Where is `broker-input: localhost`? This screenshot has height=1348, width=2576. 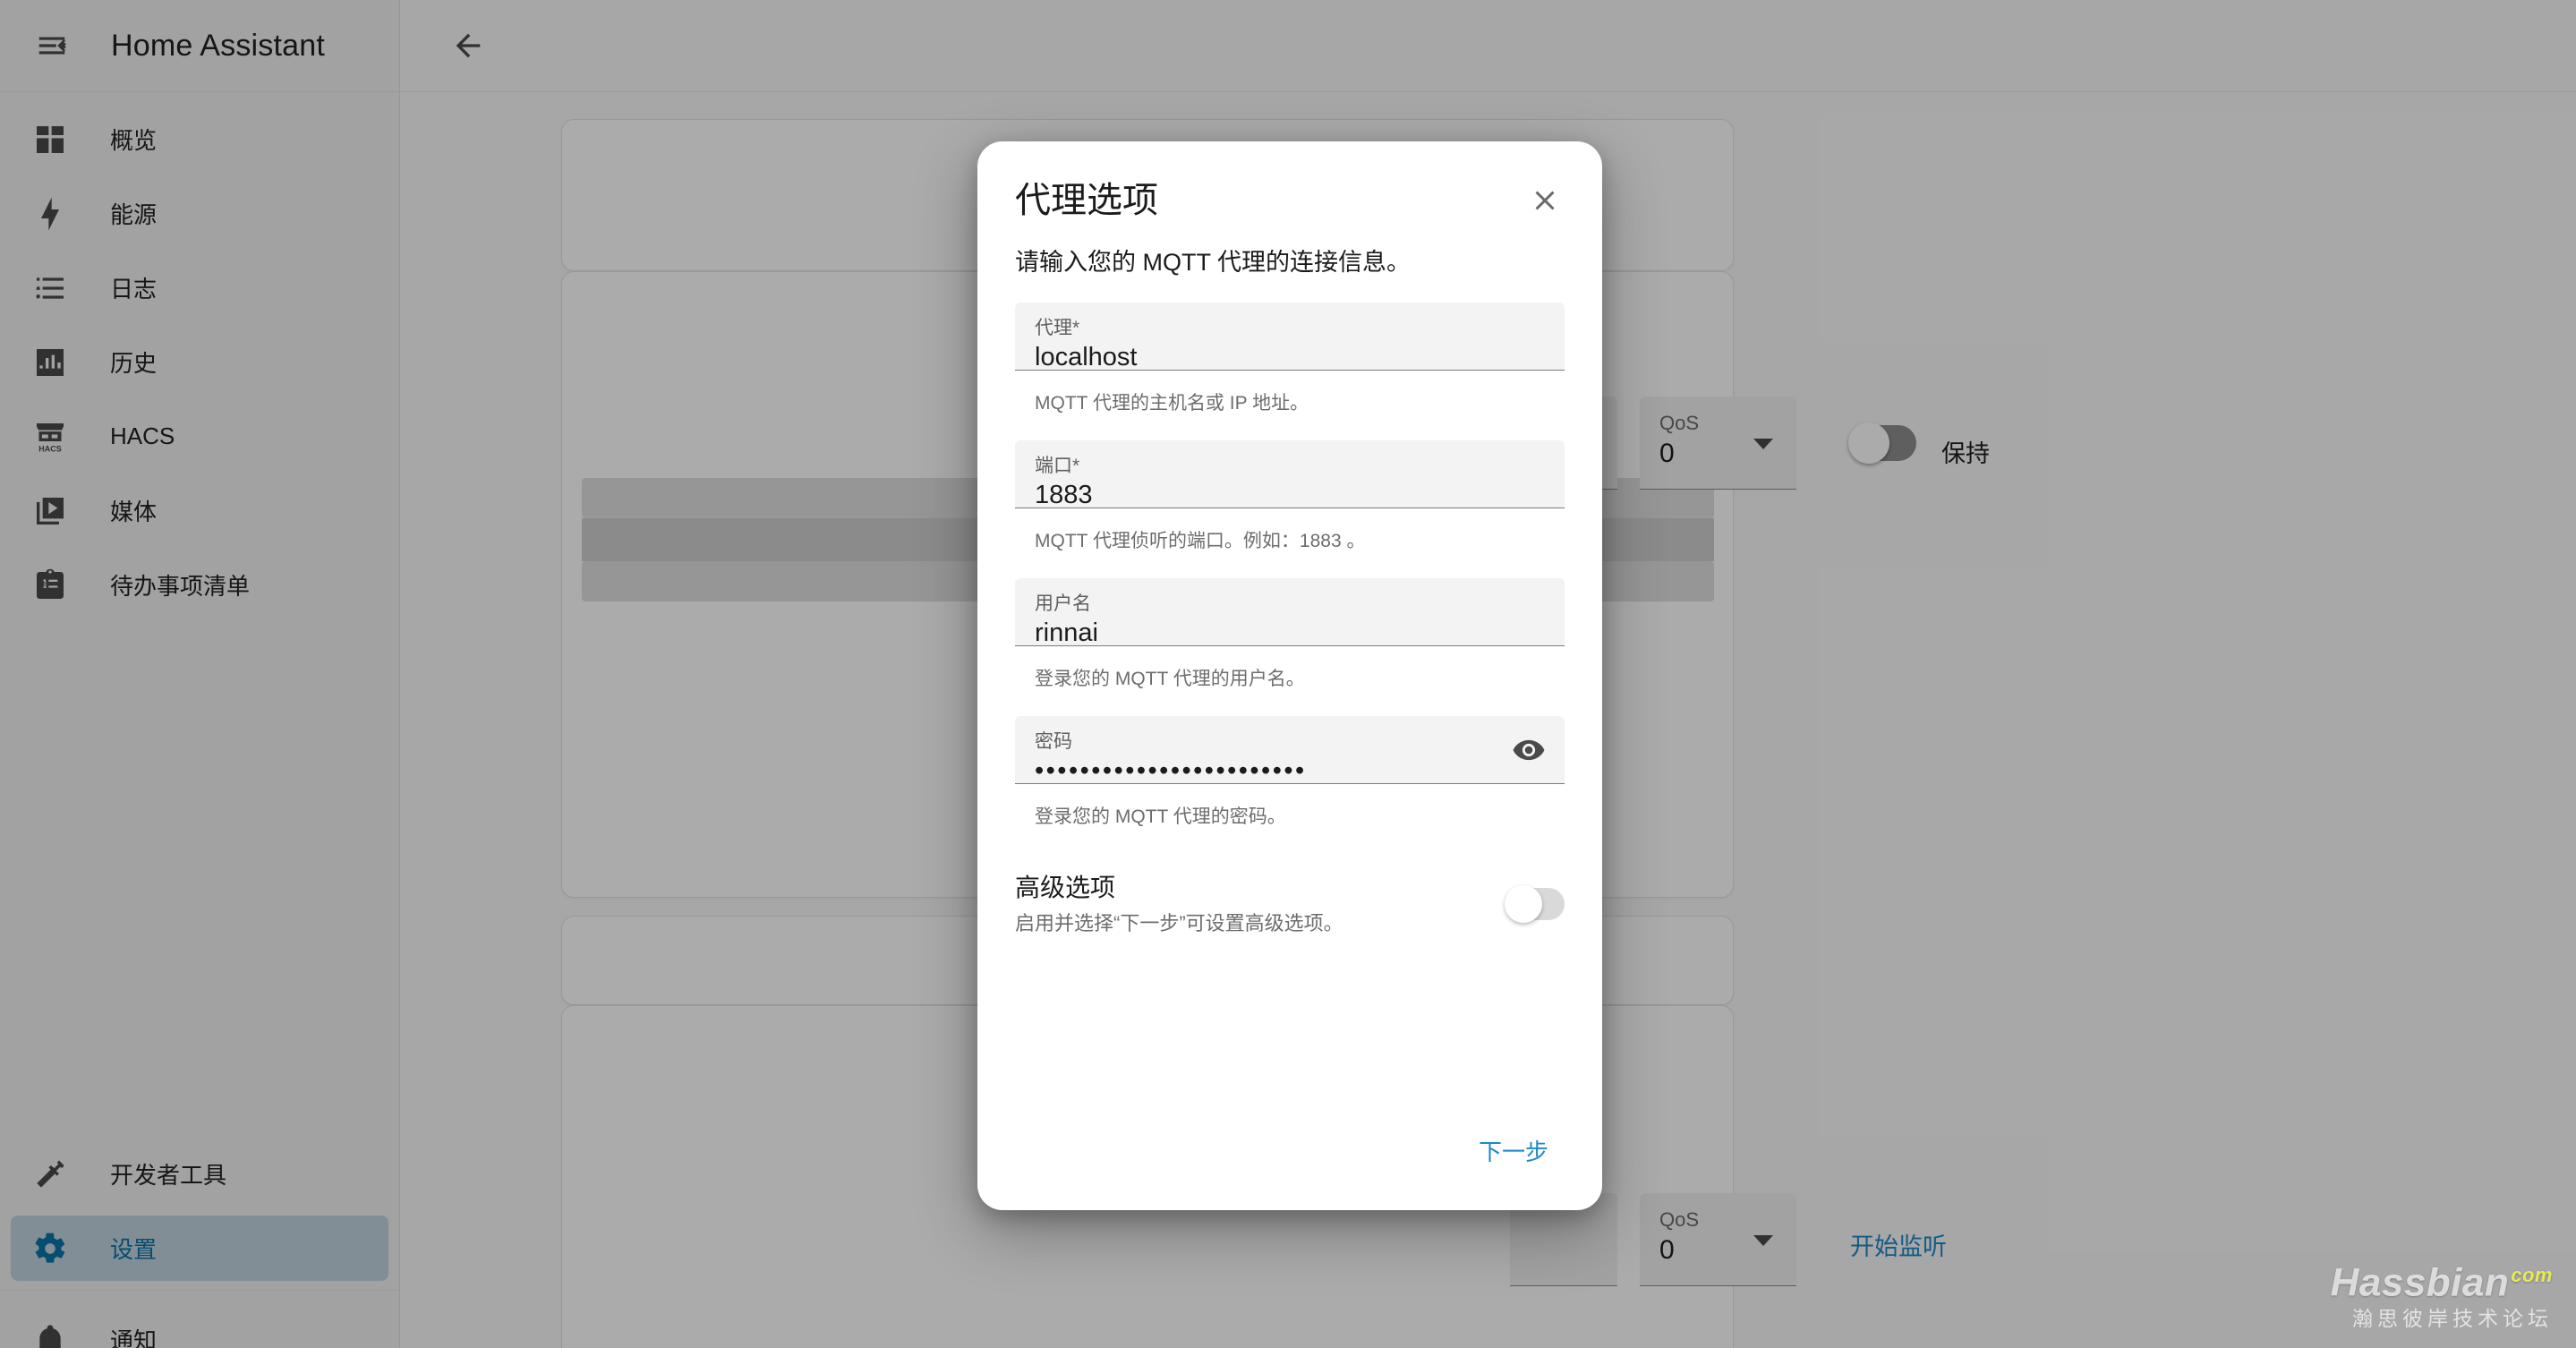
broker-input: localhost is located at coordinates (1290, 357).